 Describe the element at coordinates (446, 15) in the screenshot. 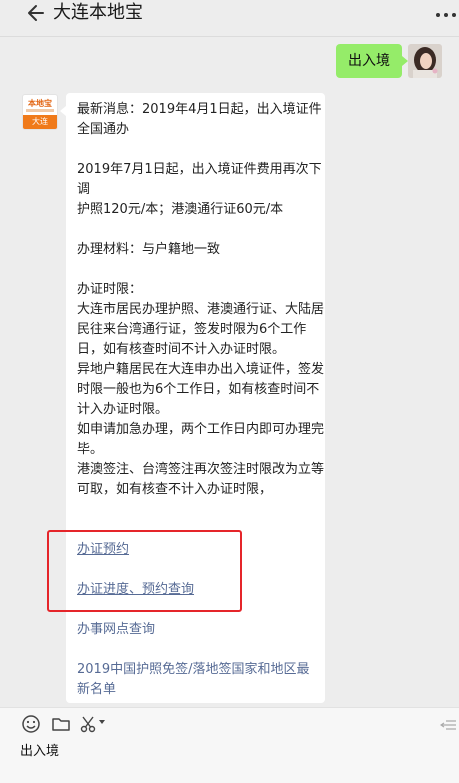

I see `more-icon` at that location.